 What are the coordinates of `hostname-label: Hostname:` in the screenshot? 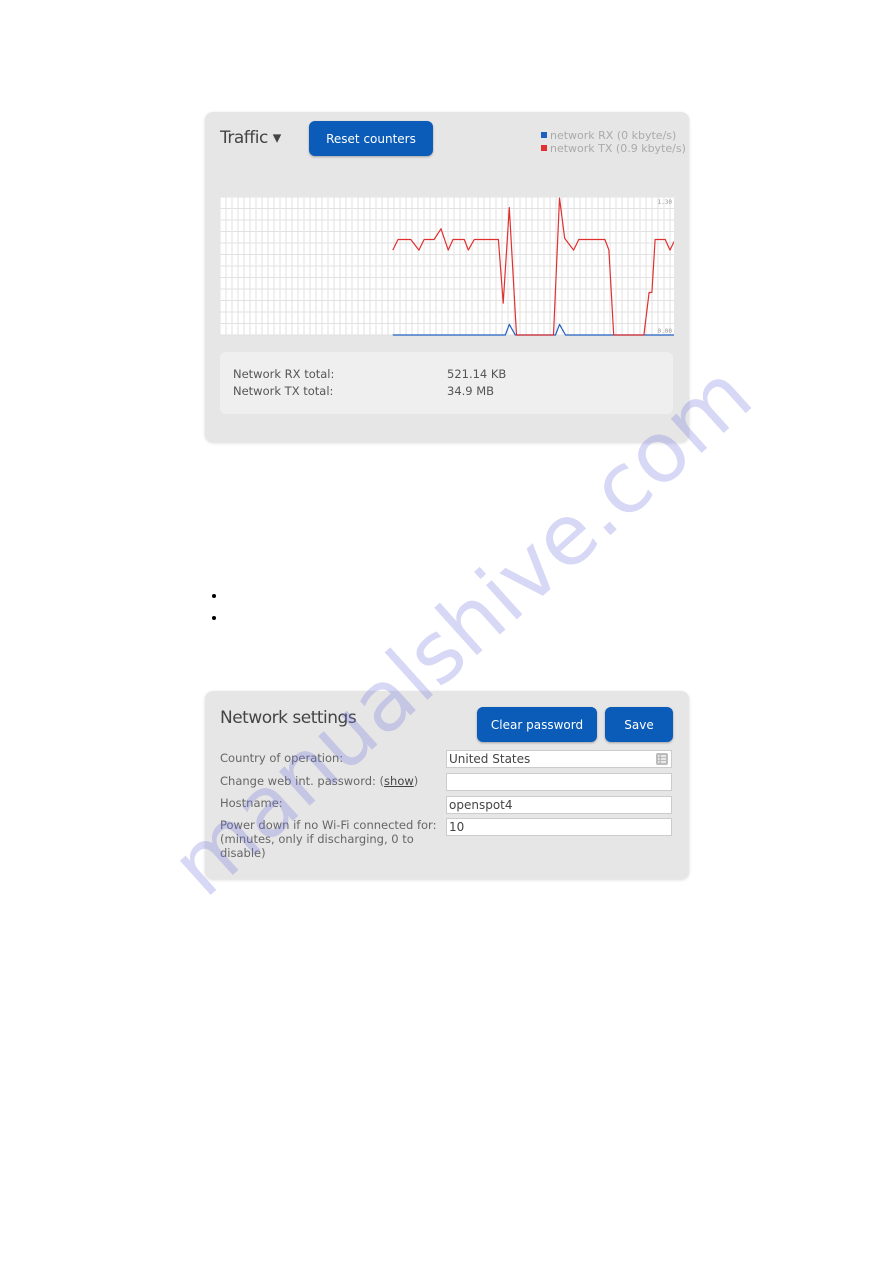 It's located at (251, 803).